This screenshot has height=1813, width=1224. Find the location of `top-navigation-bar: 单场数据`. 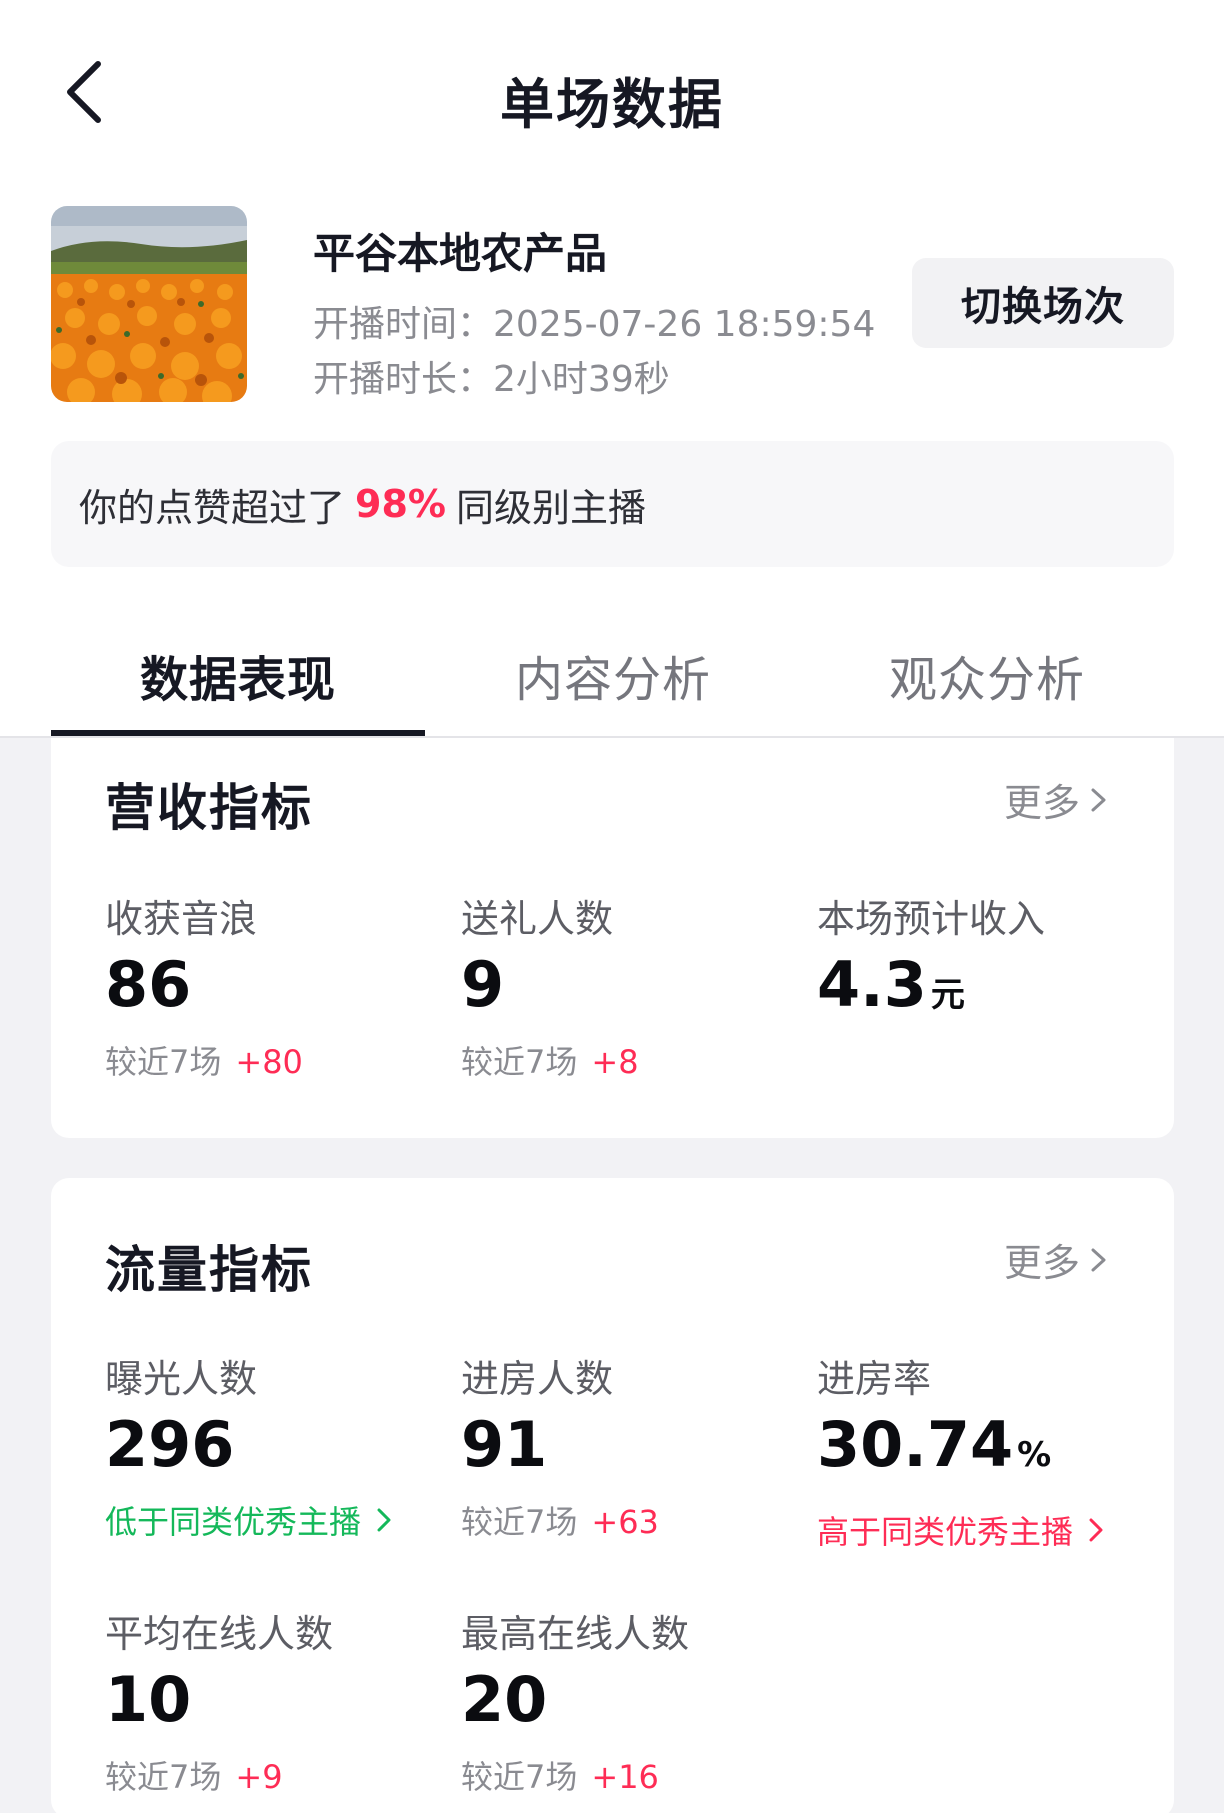

top-navigation-bar: 单场数据 is located at coordinates (612, 95).